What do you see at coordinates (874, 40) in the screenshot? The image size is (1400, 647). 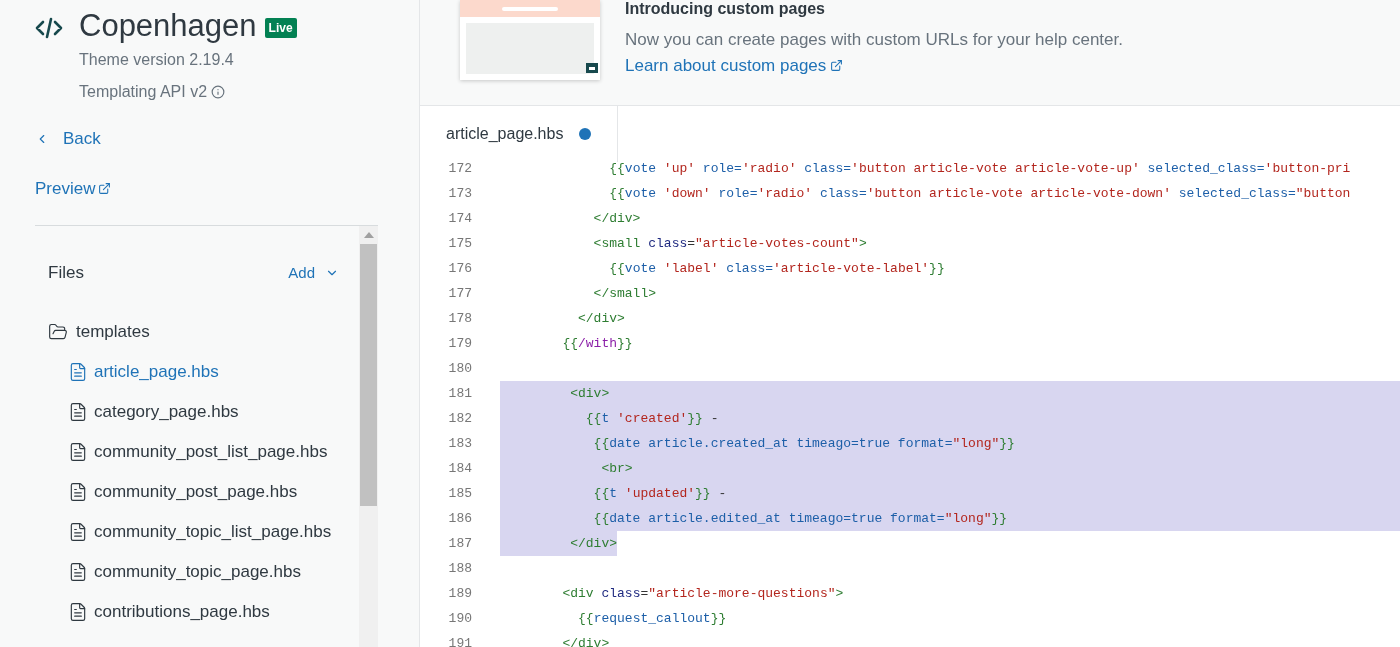 I see `banner-text: Now you can create pages with custom URLs for your help center.` at bounding box center [874, 40].